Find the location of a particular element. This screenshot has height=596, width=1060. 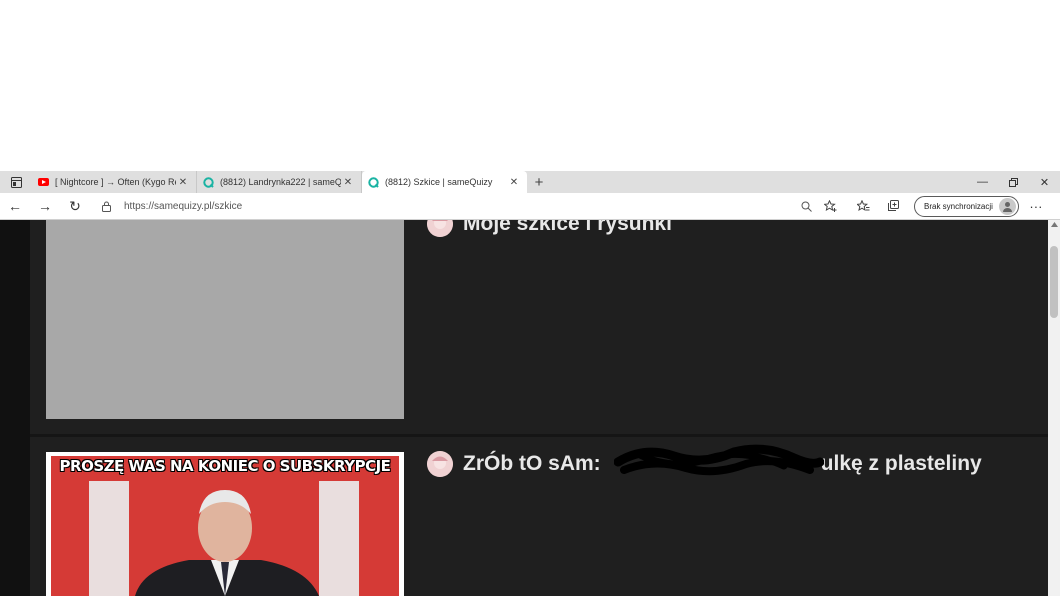

star-add-icon is located at coordinates (829, 206).